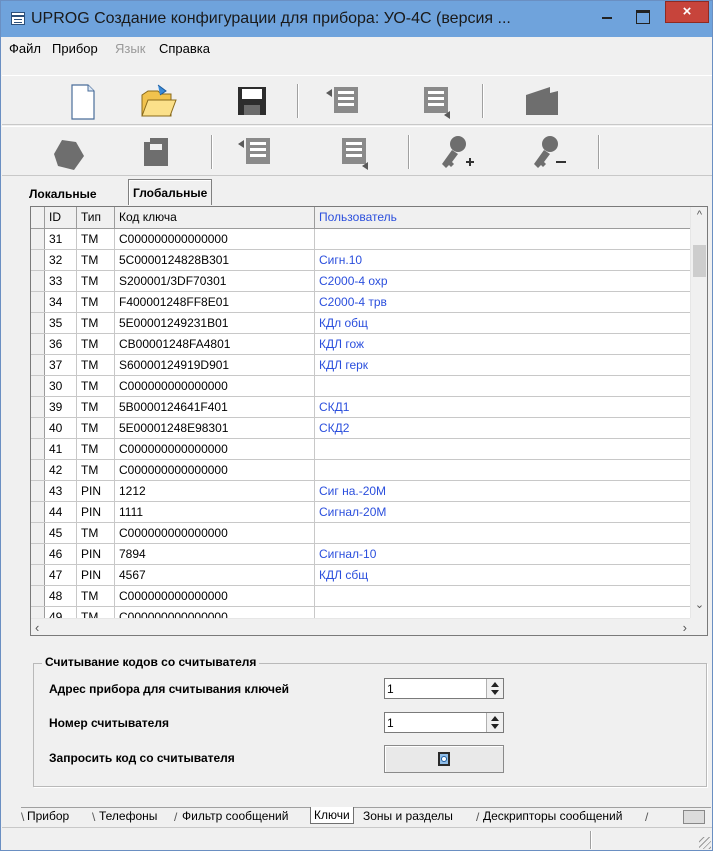  Describe the element at coordinates (61, 449) in the screenshot. I see `cell-id: 41` at that location.